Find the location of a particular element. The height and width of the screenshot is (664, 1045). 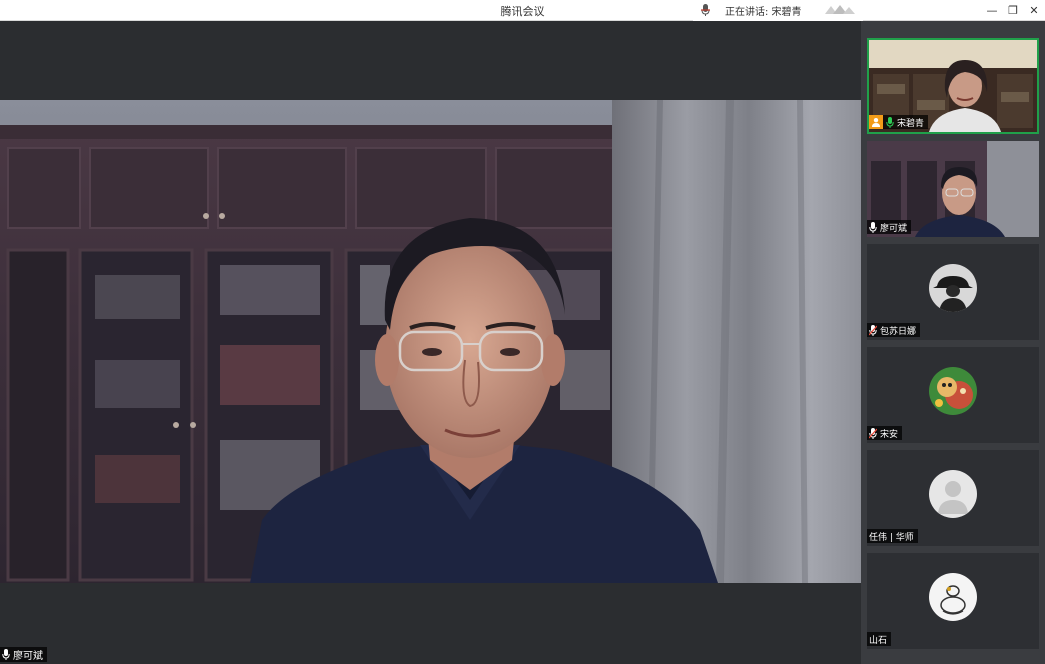

participant-name: 廖可斌 is located at coordinates (894, 228).